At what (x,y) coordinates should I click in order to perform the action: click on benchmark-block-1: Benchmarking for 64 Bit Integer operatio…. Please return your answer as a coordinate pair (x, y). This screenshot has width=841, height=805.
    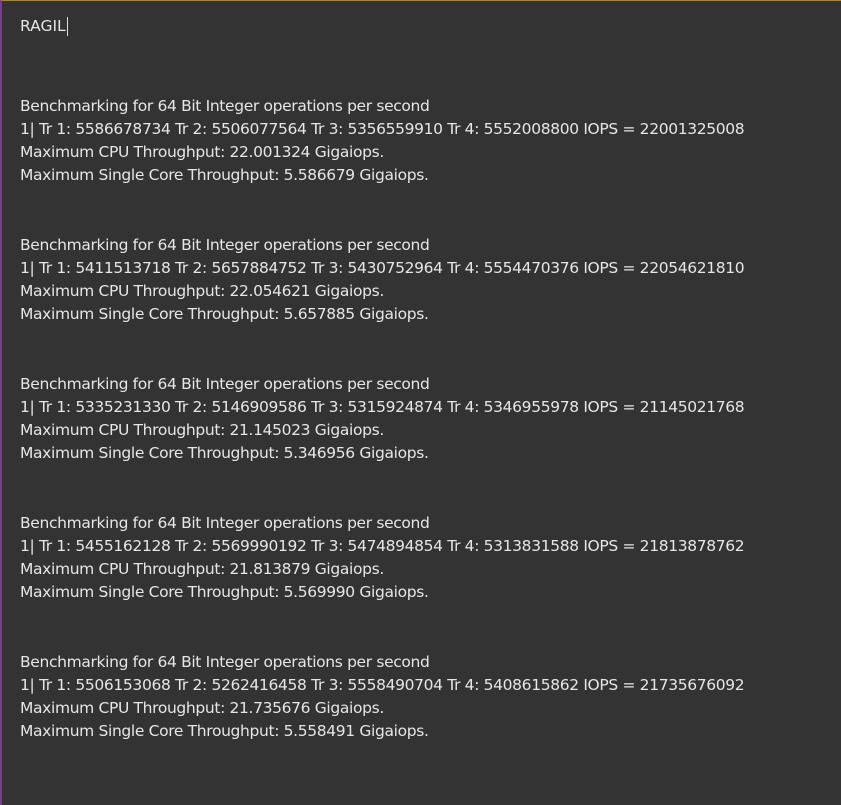
    Looking at the image, I should click on (427, 141).